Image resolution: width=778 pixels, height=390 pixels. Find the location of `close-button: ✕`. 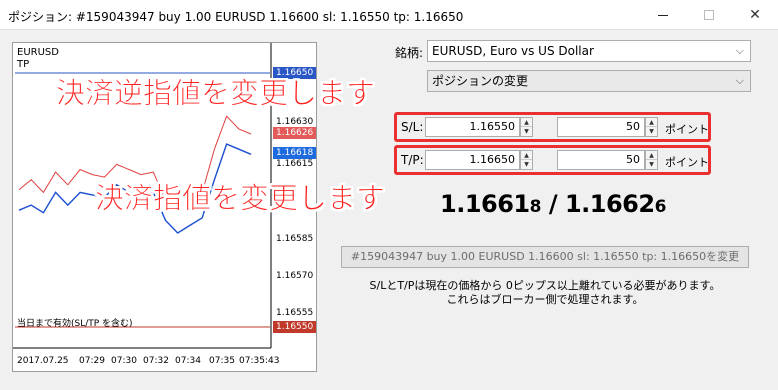

close-button: ✕ is located at coordinates (755, 15).